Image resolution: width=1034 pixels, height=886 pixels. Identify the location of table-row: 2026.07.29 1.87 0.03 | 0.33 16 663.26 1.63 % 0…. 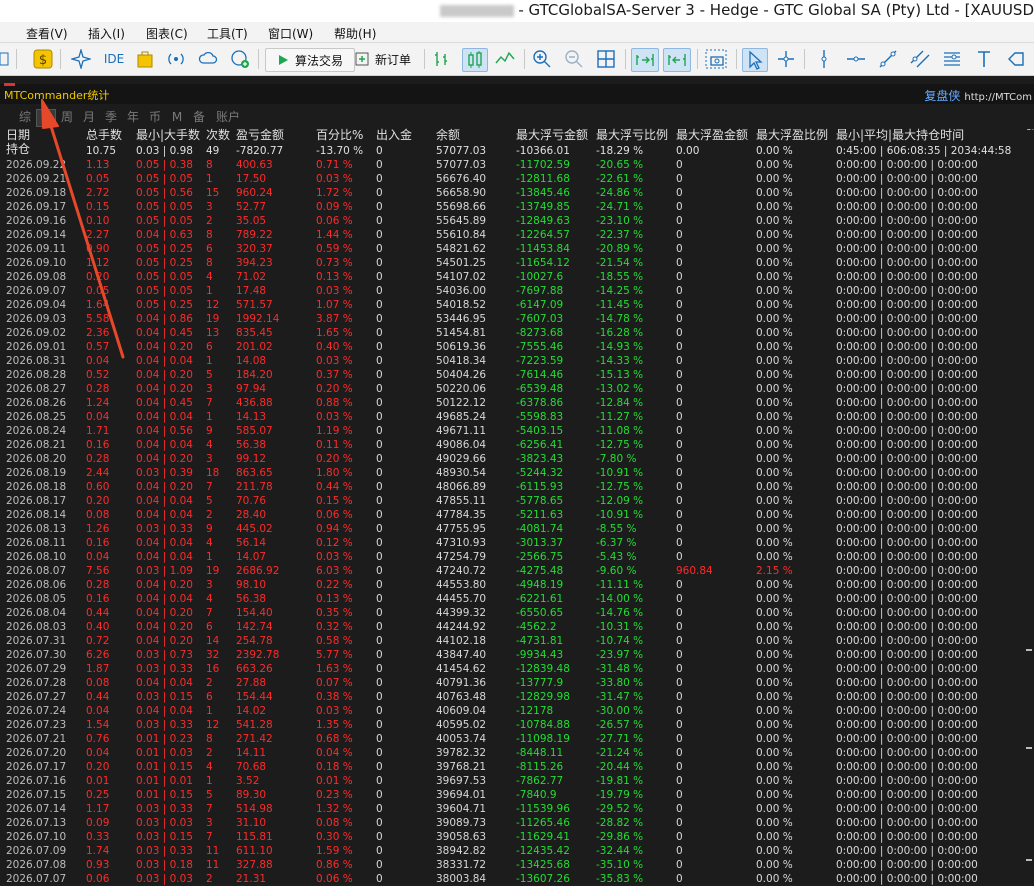
(517, 669).